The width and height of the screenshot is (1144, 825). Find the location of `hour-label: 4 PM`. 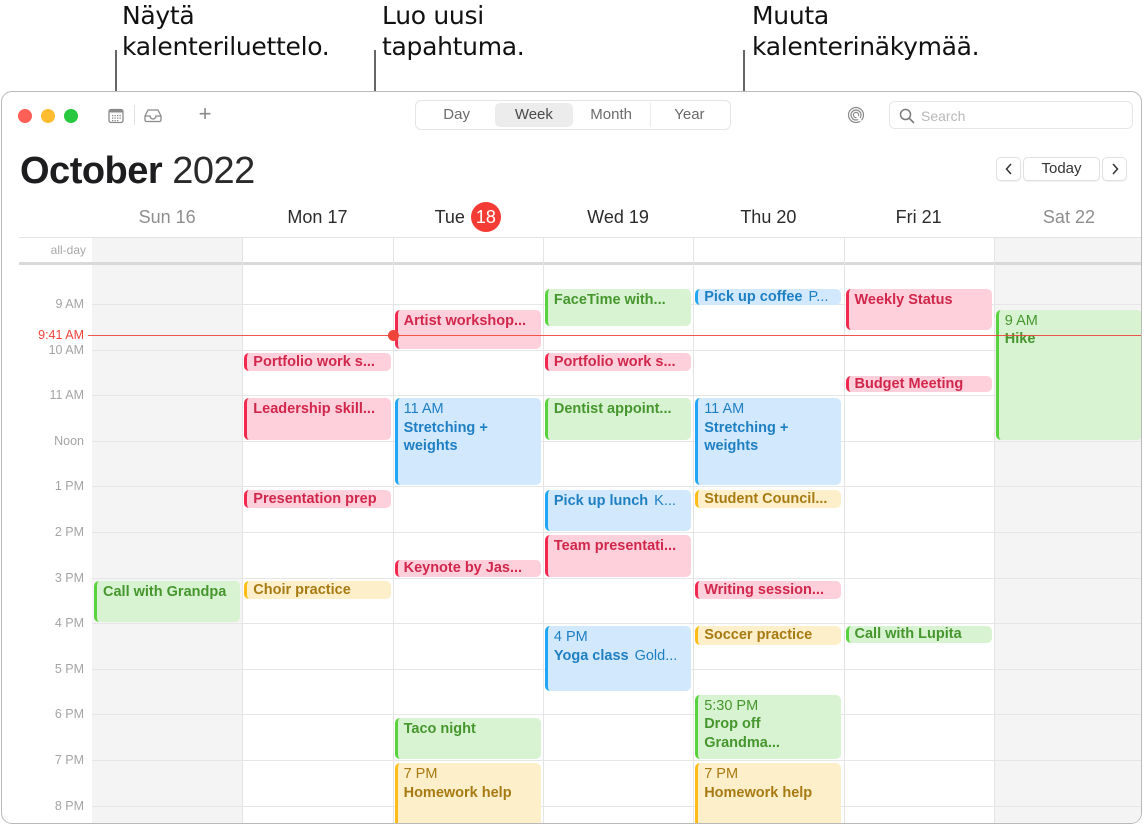

hour-label: 4 PM is located at coordinates (69, 623).